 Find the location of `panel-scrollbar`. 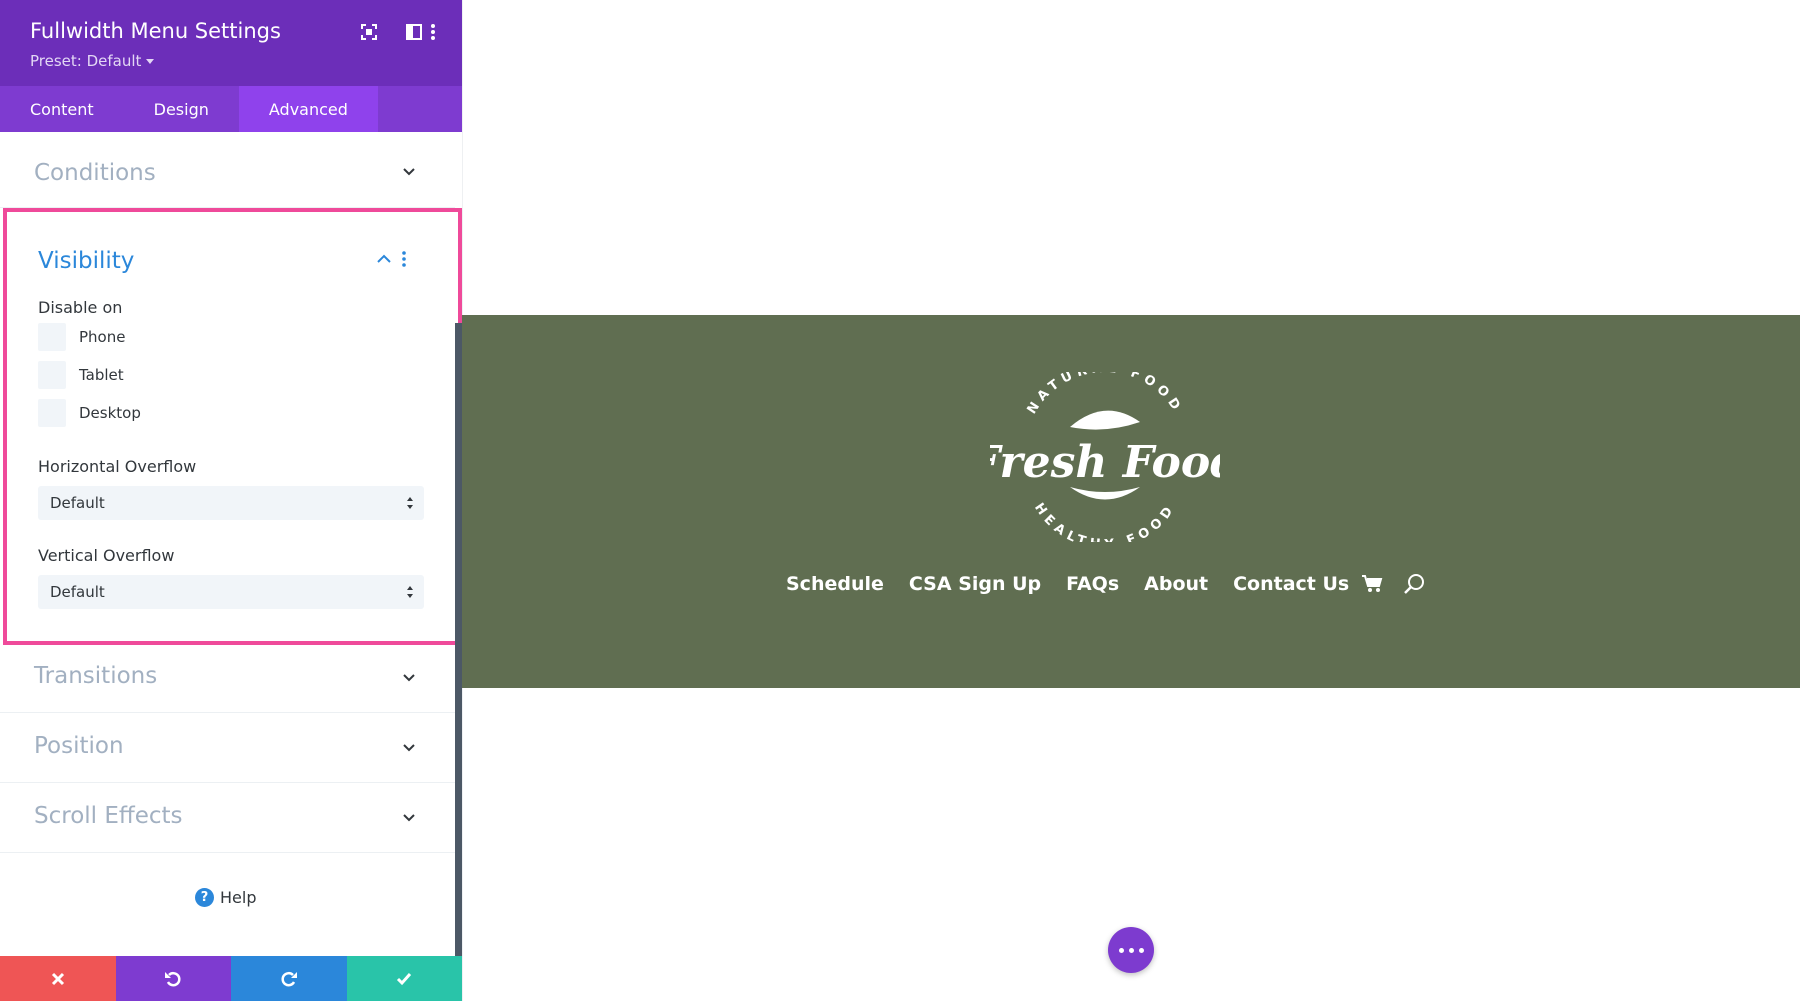

panel-scrollbar is located at coordinates (458, 640).